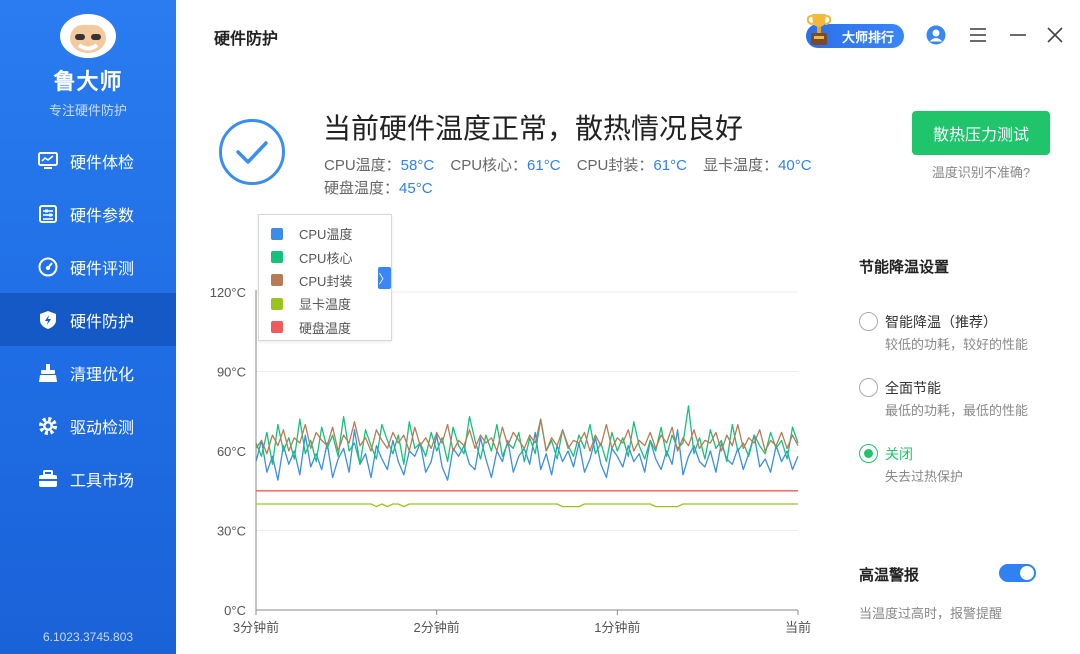 The width and height of the screenshot is (1080, 654). I want to click on version-text: 6.1023.3745.803, so click(88, 637).